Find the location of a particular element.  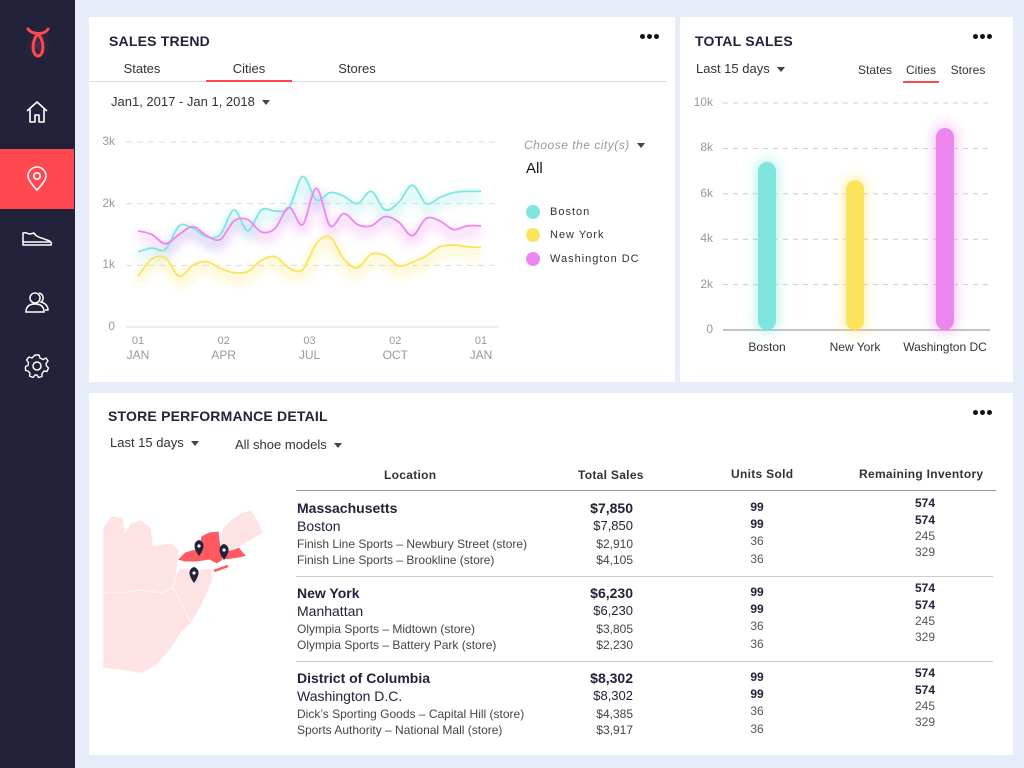

map-state-long-island is located at coordinates (221, 568).